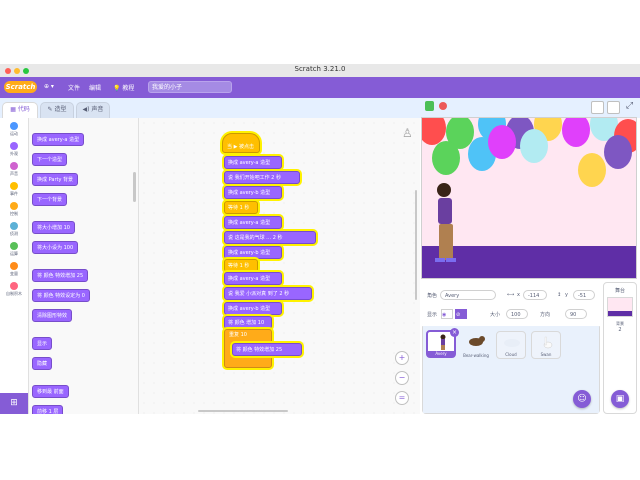 This screenshot has width=640, height=480. I want to click on stage-thumbnail-floor, so click(620, 313).